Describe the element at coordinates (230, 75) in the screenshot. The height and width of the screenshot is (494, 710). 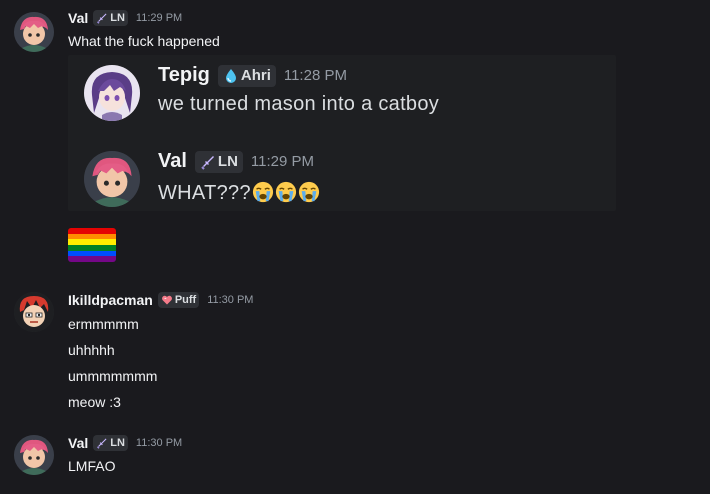
I see `ice-drop-icon` at that location.